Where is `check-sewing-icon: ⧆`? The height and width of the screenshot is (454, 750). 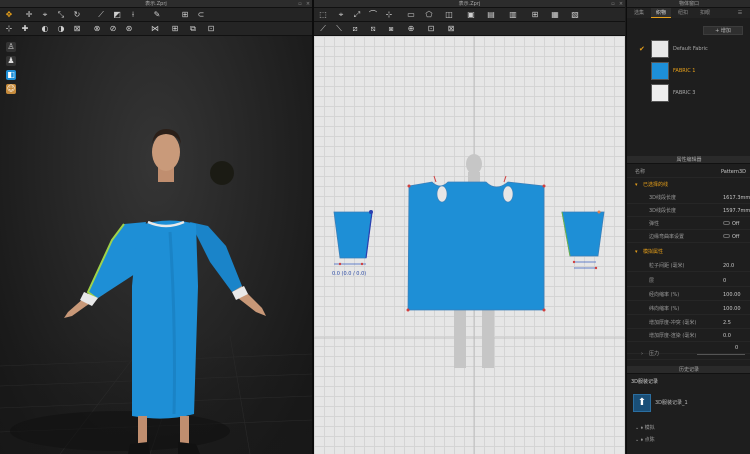
check-sewing-icon: ⧆ is located at coordinates (391, 29).